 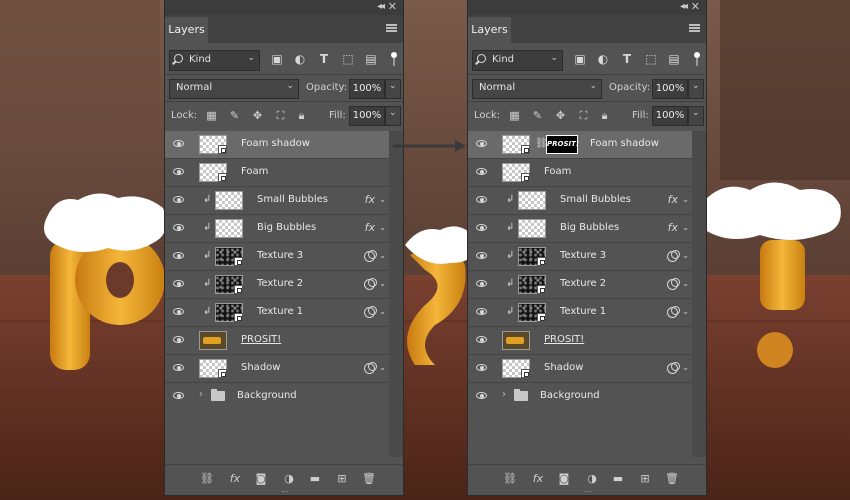 What do you see at coordinates (580, 341) in the screenshot?
I see `layer-row-prosit: PROSIT!` at bounding box center [580, 341].